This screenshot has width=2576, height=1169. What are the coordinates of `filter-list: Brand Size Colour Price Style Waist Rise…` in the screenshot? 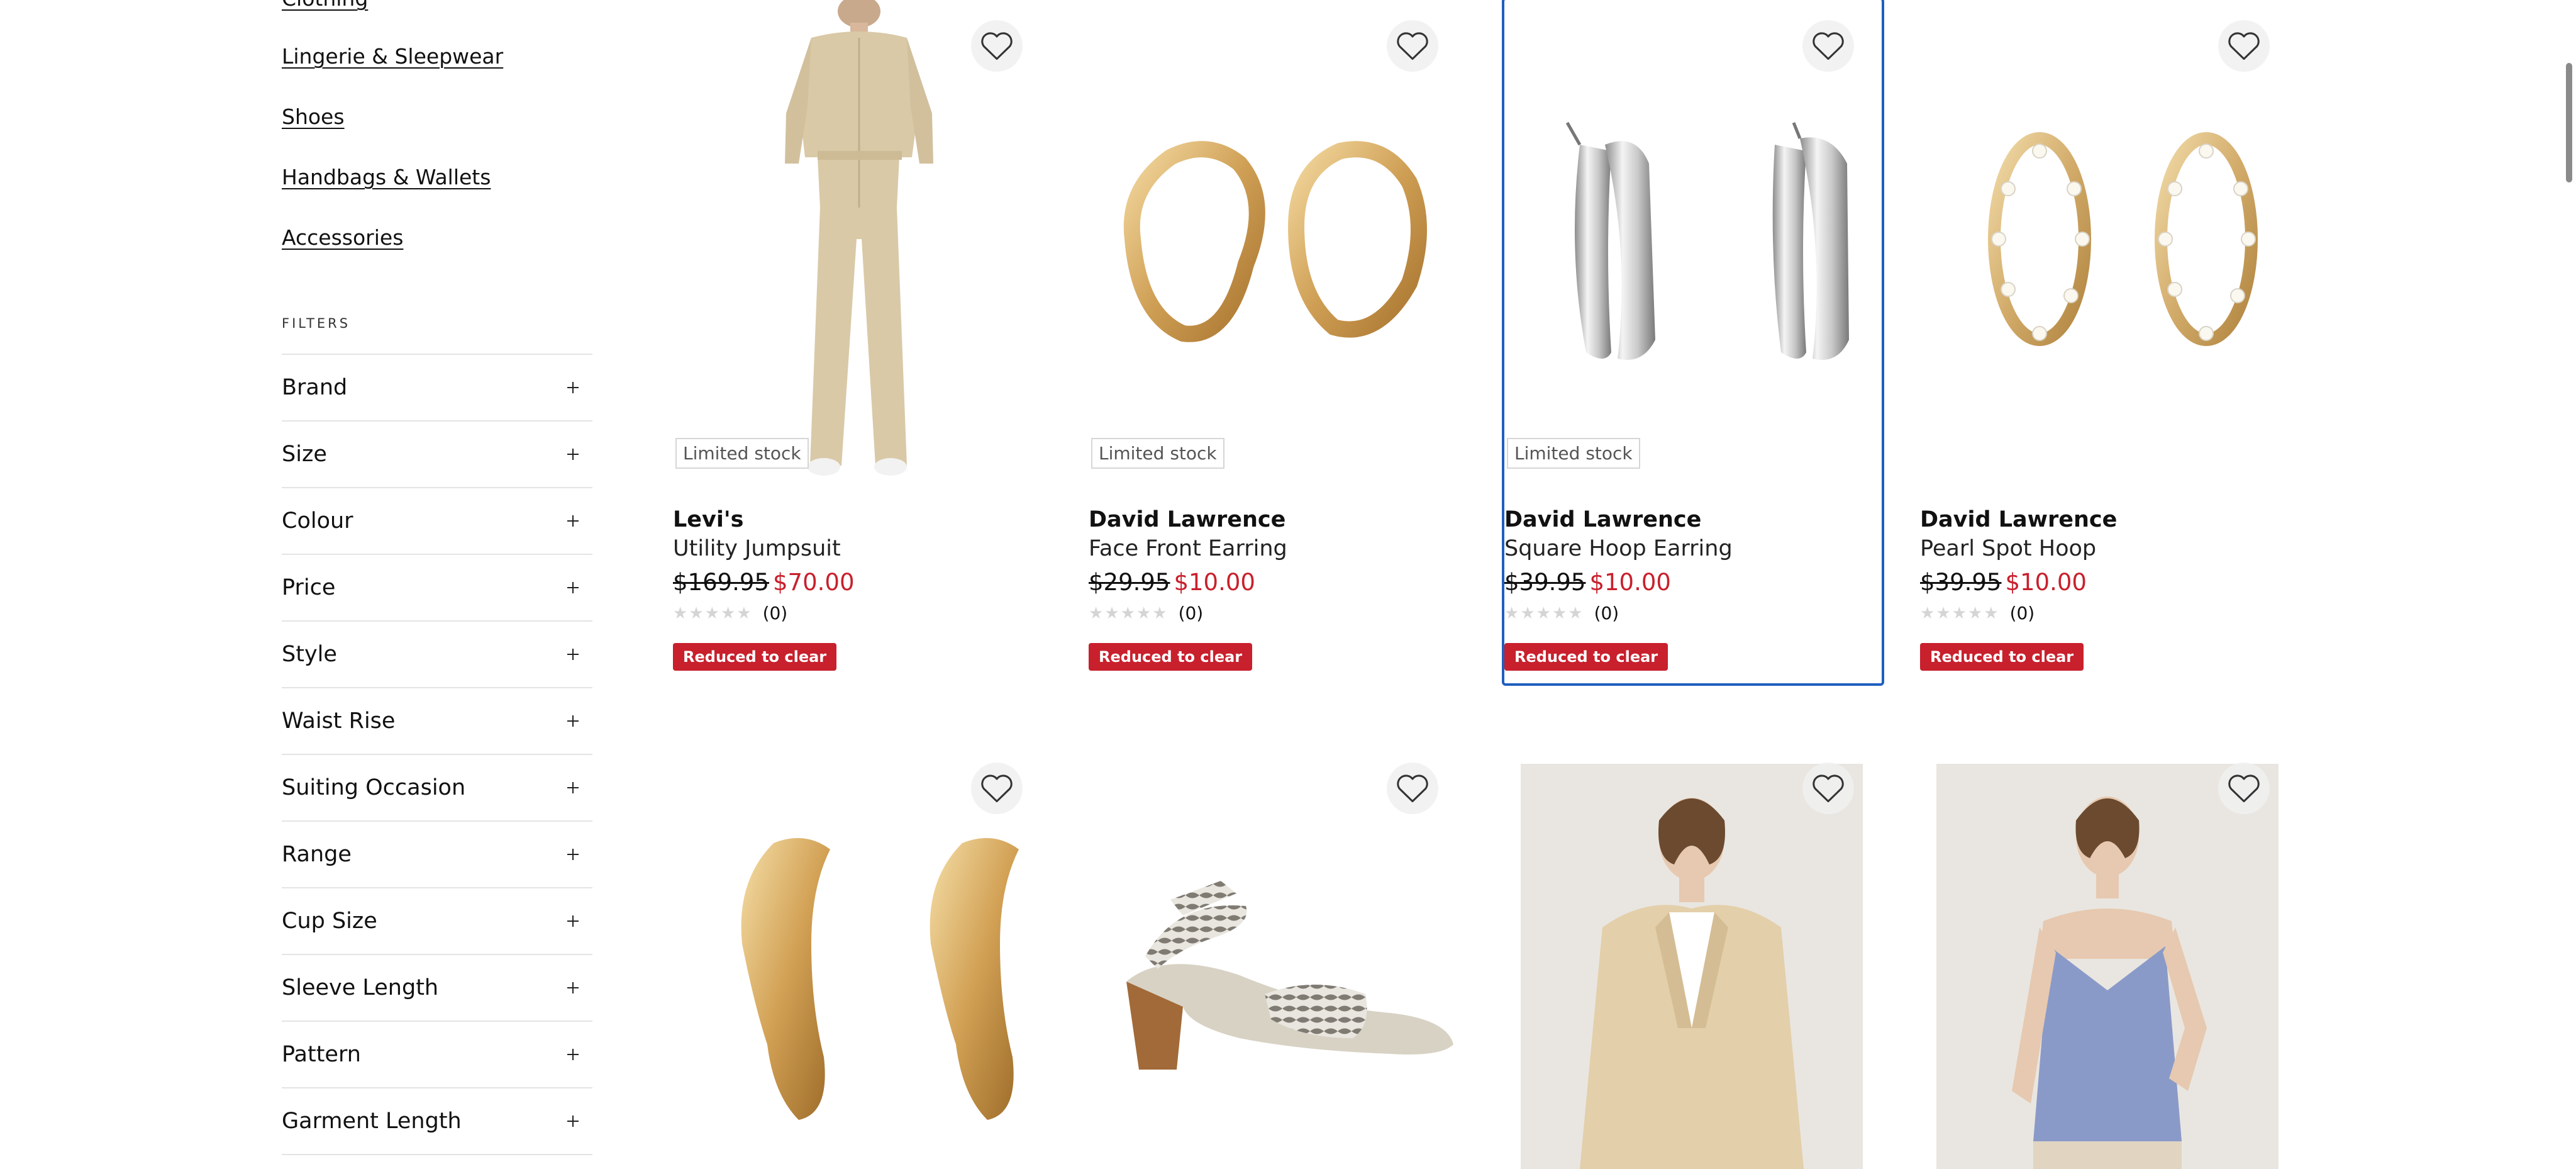 It's located at (437, 754).